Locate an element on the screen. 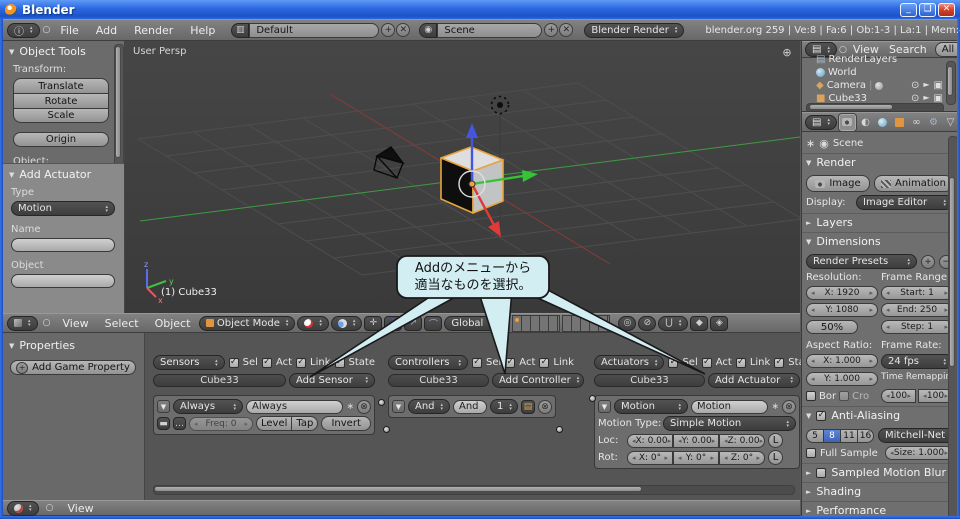 Image resolution: width=960 pixels, height=519 pixels. sensor-type-select: Always is located at coordinates (208, 406).